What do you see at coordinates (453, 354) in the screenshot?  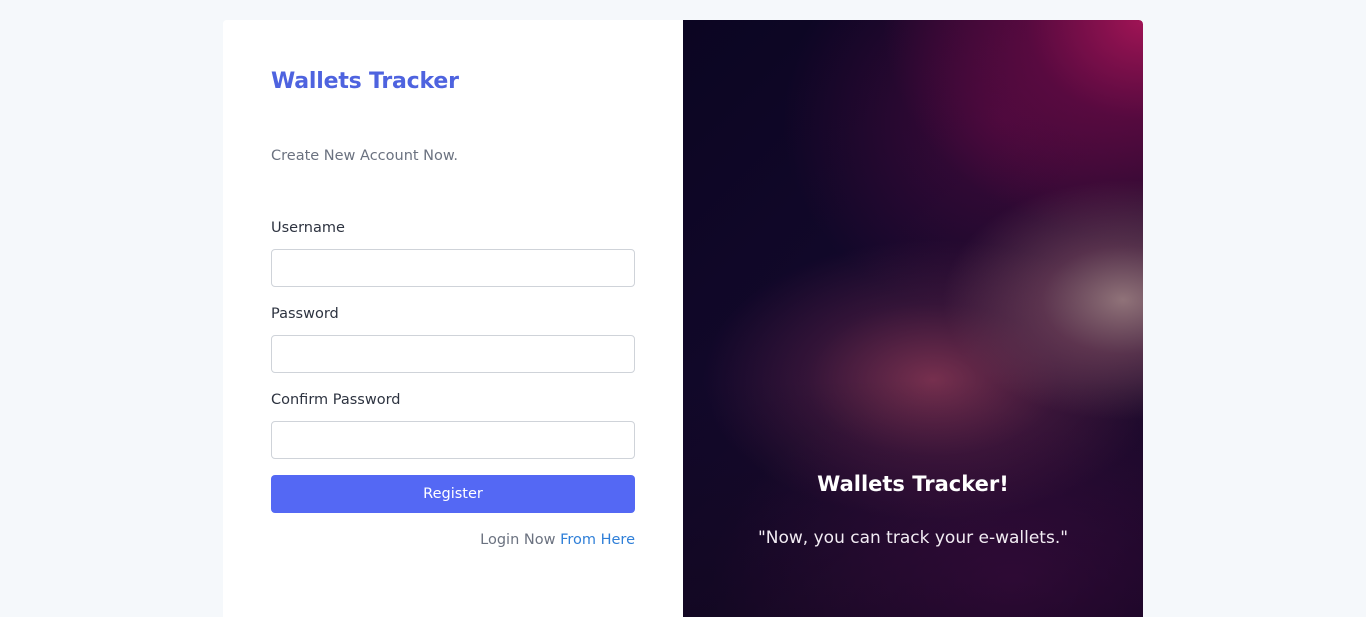 I see `password-input` at bounding box center [453, 354].